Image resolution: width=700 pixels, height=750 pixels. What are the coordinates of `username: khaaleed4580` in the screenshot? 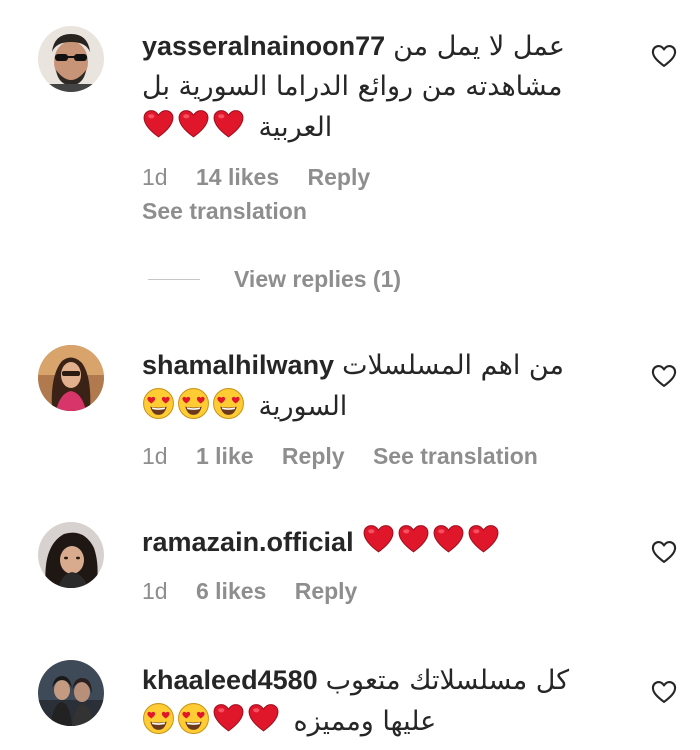 It's located at (230, 680).